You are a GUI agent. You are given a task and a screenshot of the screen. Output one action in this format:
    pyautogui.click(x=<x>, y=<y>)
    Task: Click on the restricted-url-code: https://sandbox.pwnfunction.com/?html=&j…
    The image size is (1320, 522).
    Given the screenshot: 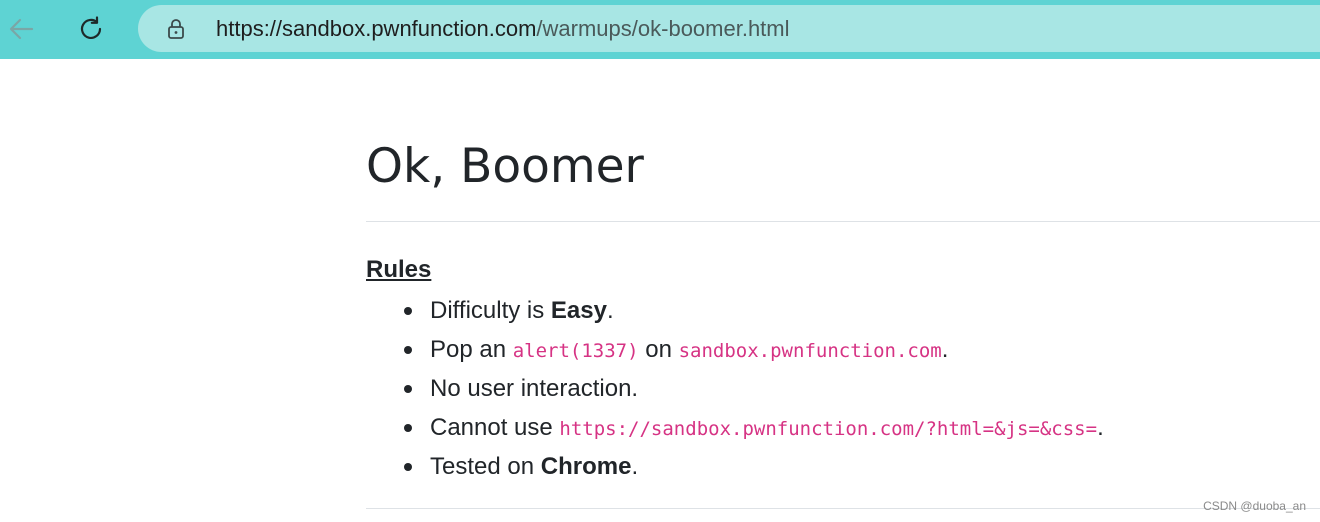 What is the action you would take?
    pyautogui.click(x=828, y=429)
    